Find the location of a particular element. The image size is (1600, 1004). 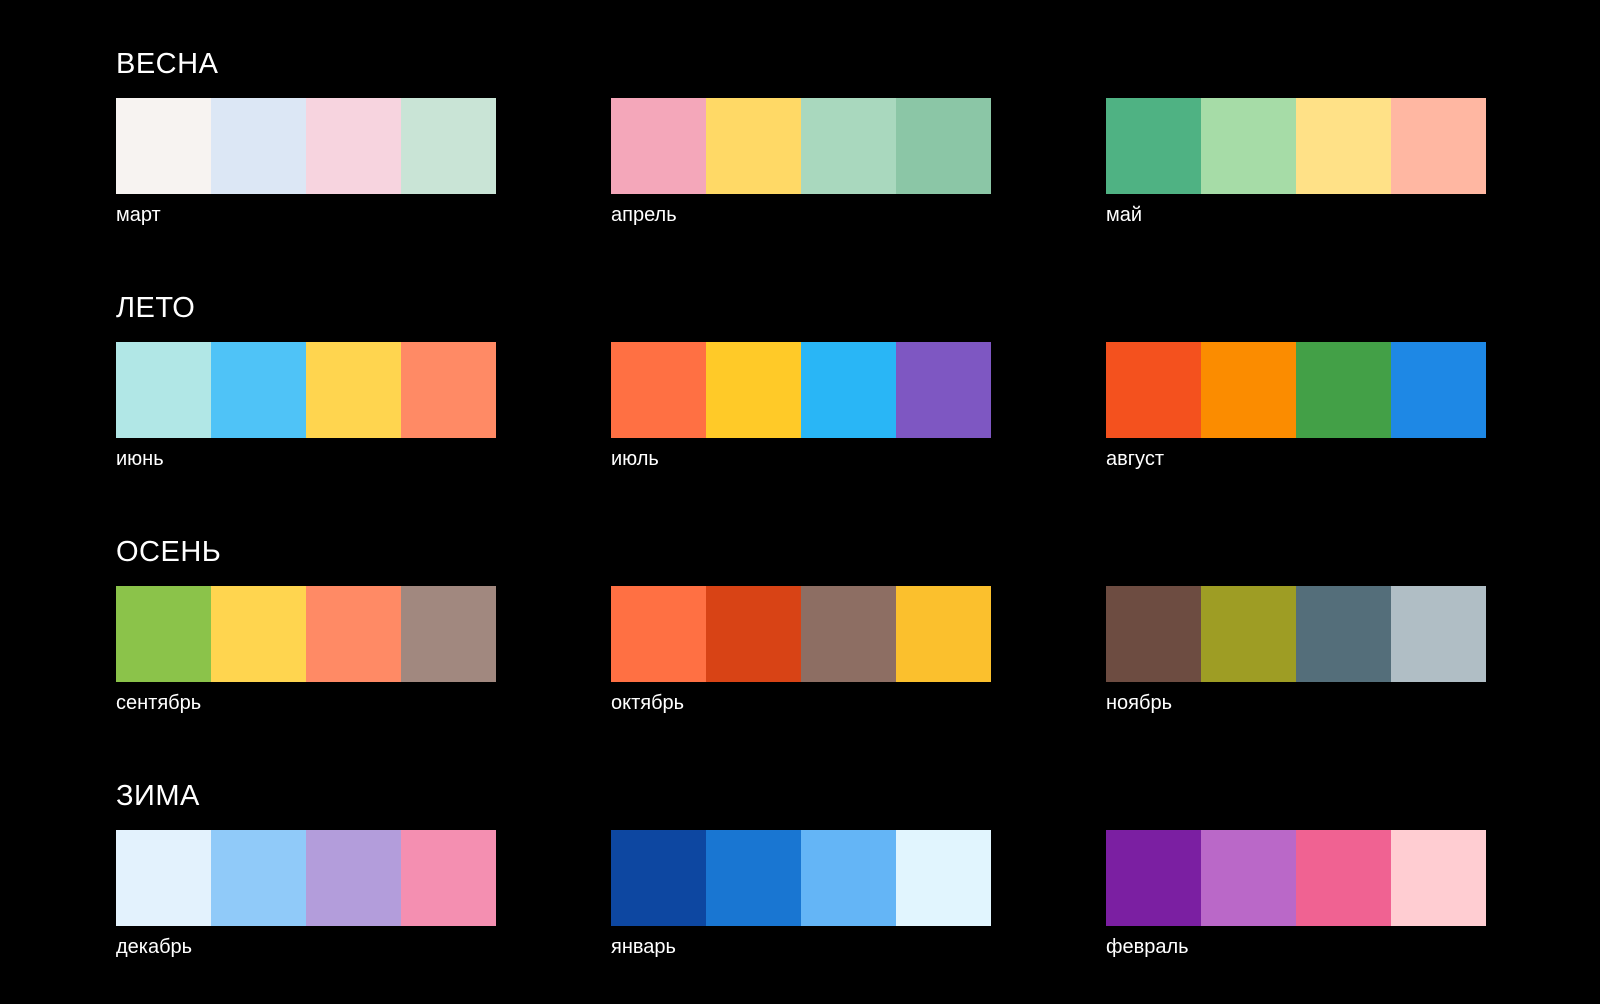

palette-august: август is located at coordinates (1296, 406).